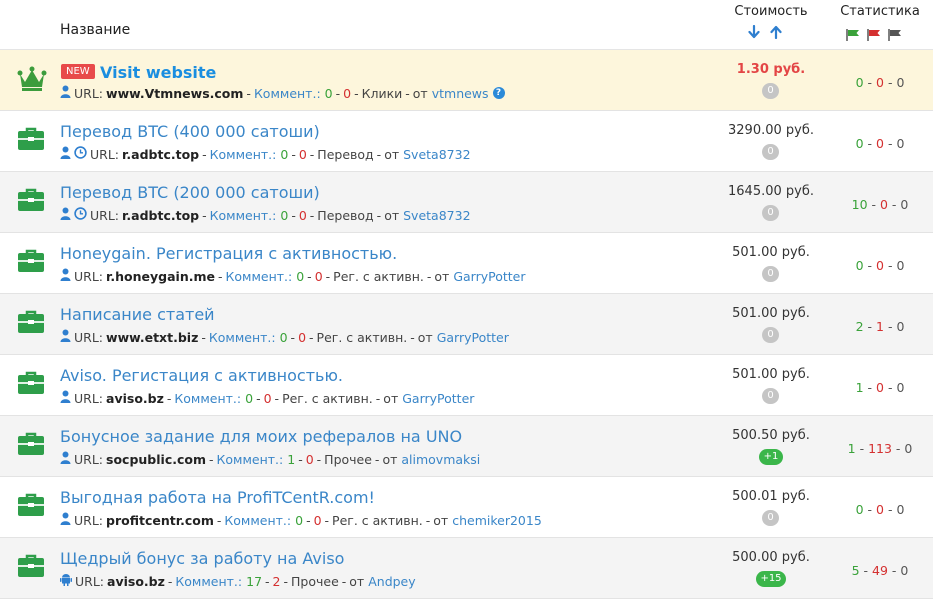 Image resolution: width=933 pixels, height=599 pixels. What do you see at coordinates (776, 33) in the screenshot?
I see `arrow-up-icon` at bounding box center [776, 33].